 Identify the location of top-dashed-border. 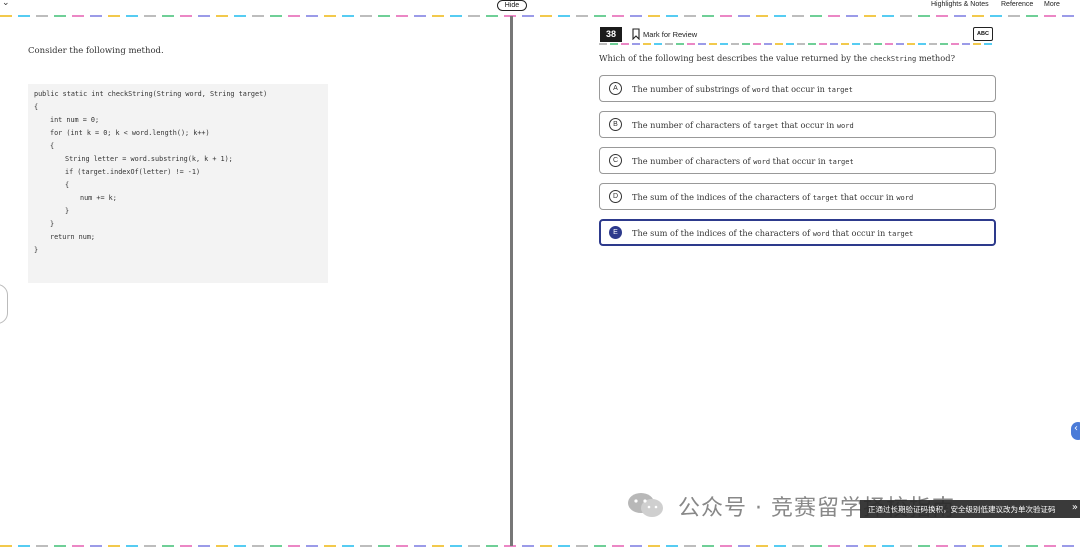
(540, 16).